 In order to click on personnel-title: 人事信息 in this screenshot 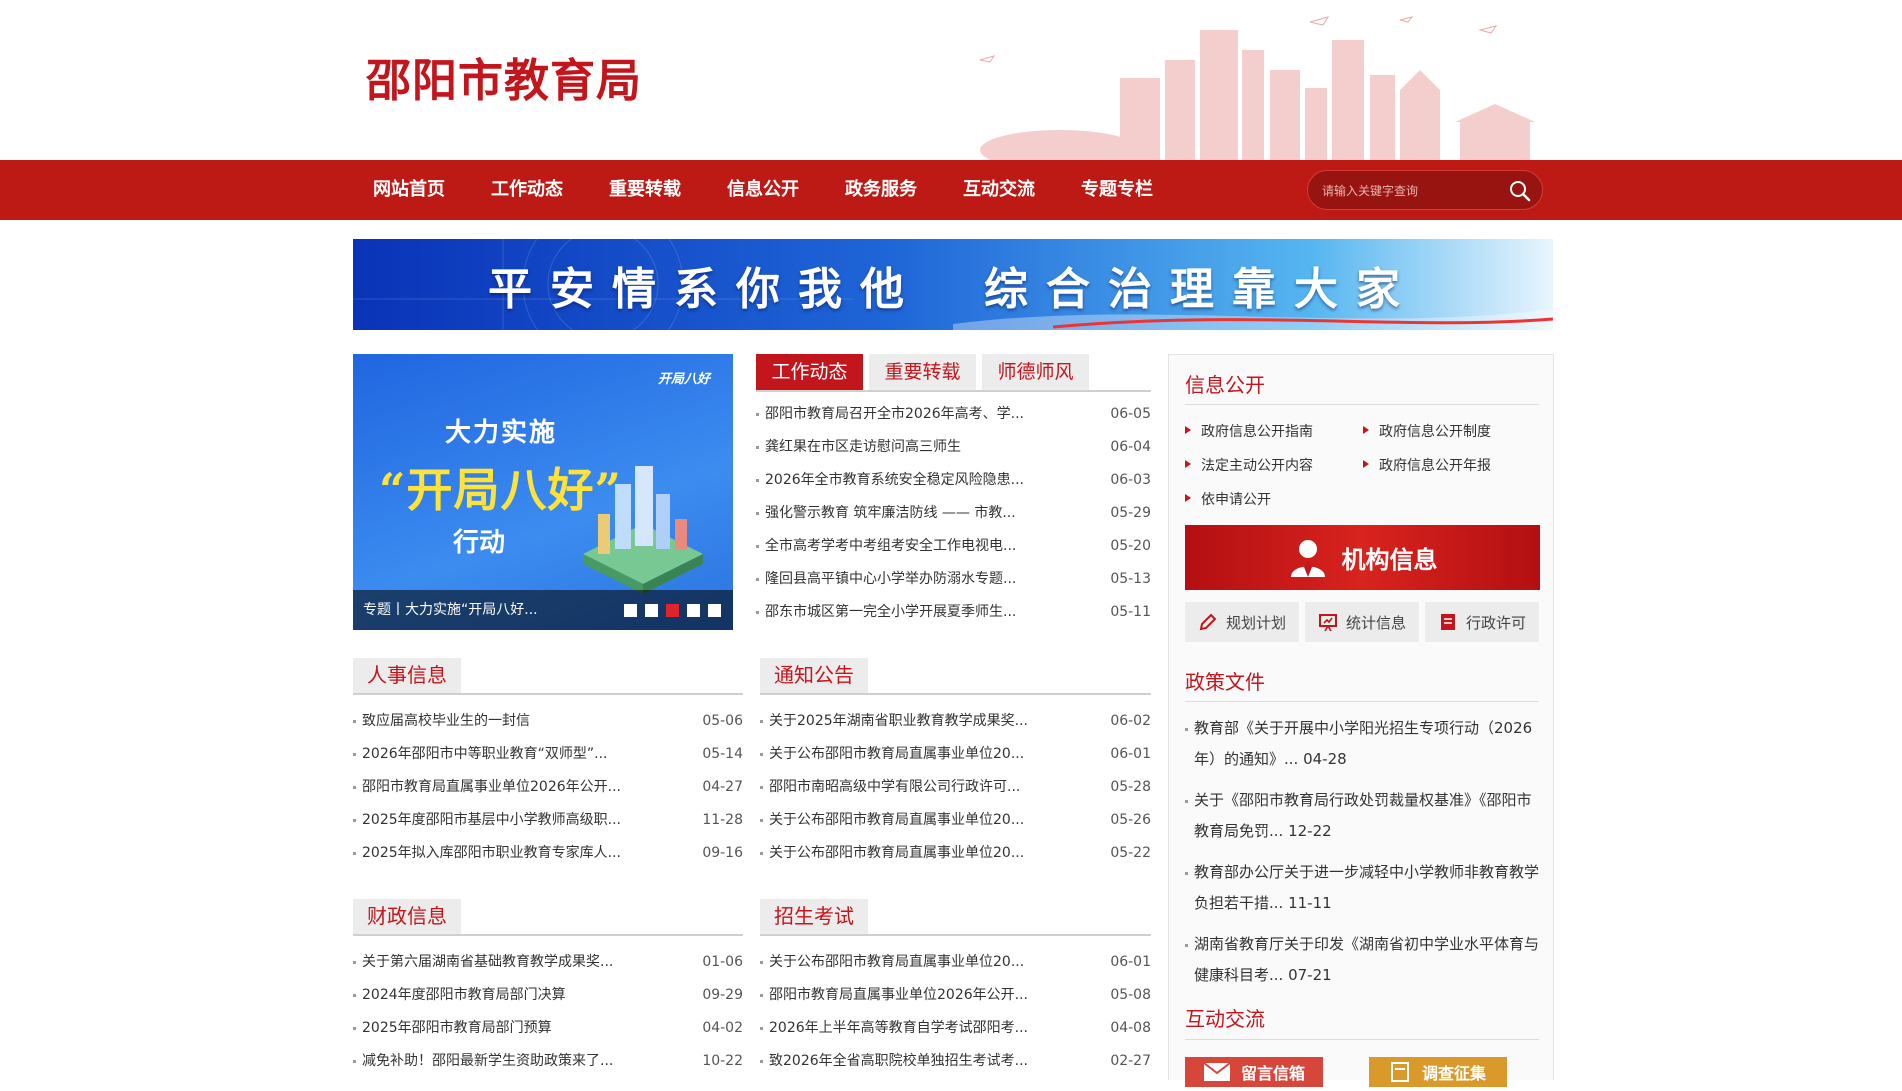, I will do `click(407, 675)`.